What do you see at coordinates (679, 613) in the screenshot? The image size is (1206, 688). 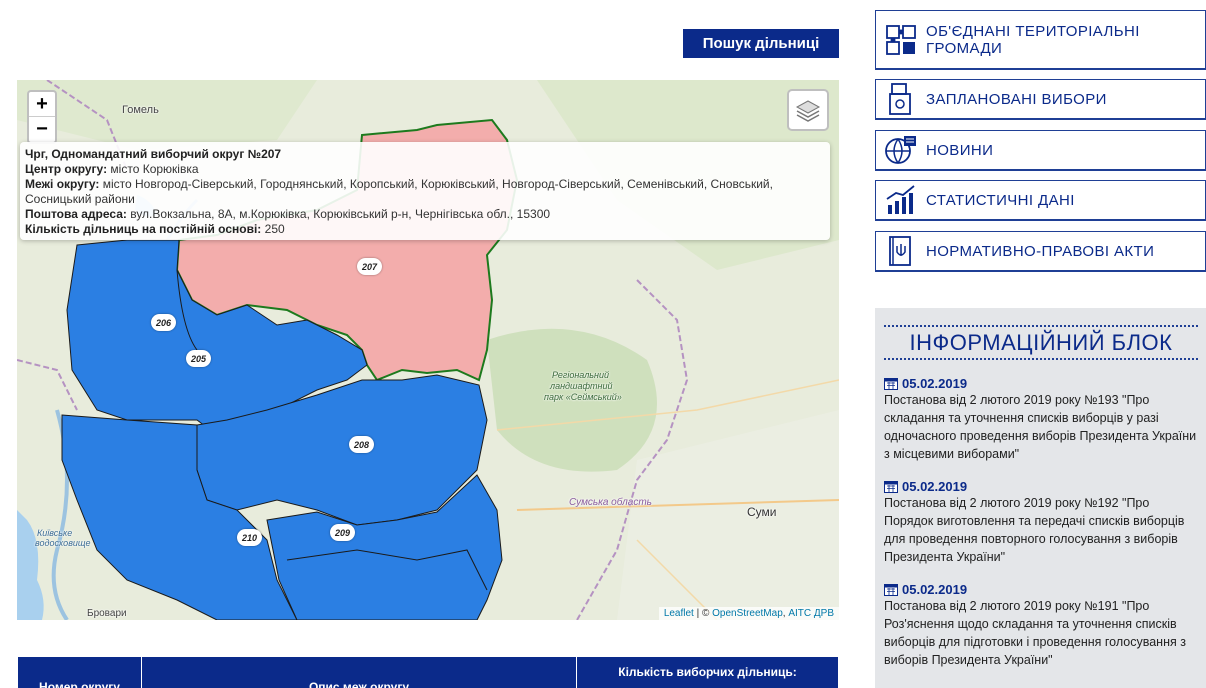 I see `leaflet-link: Leaflet` at bounding box center [679, 613].